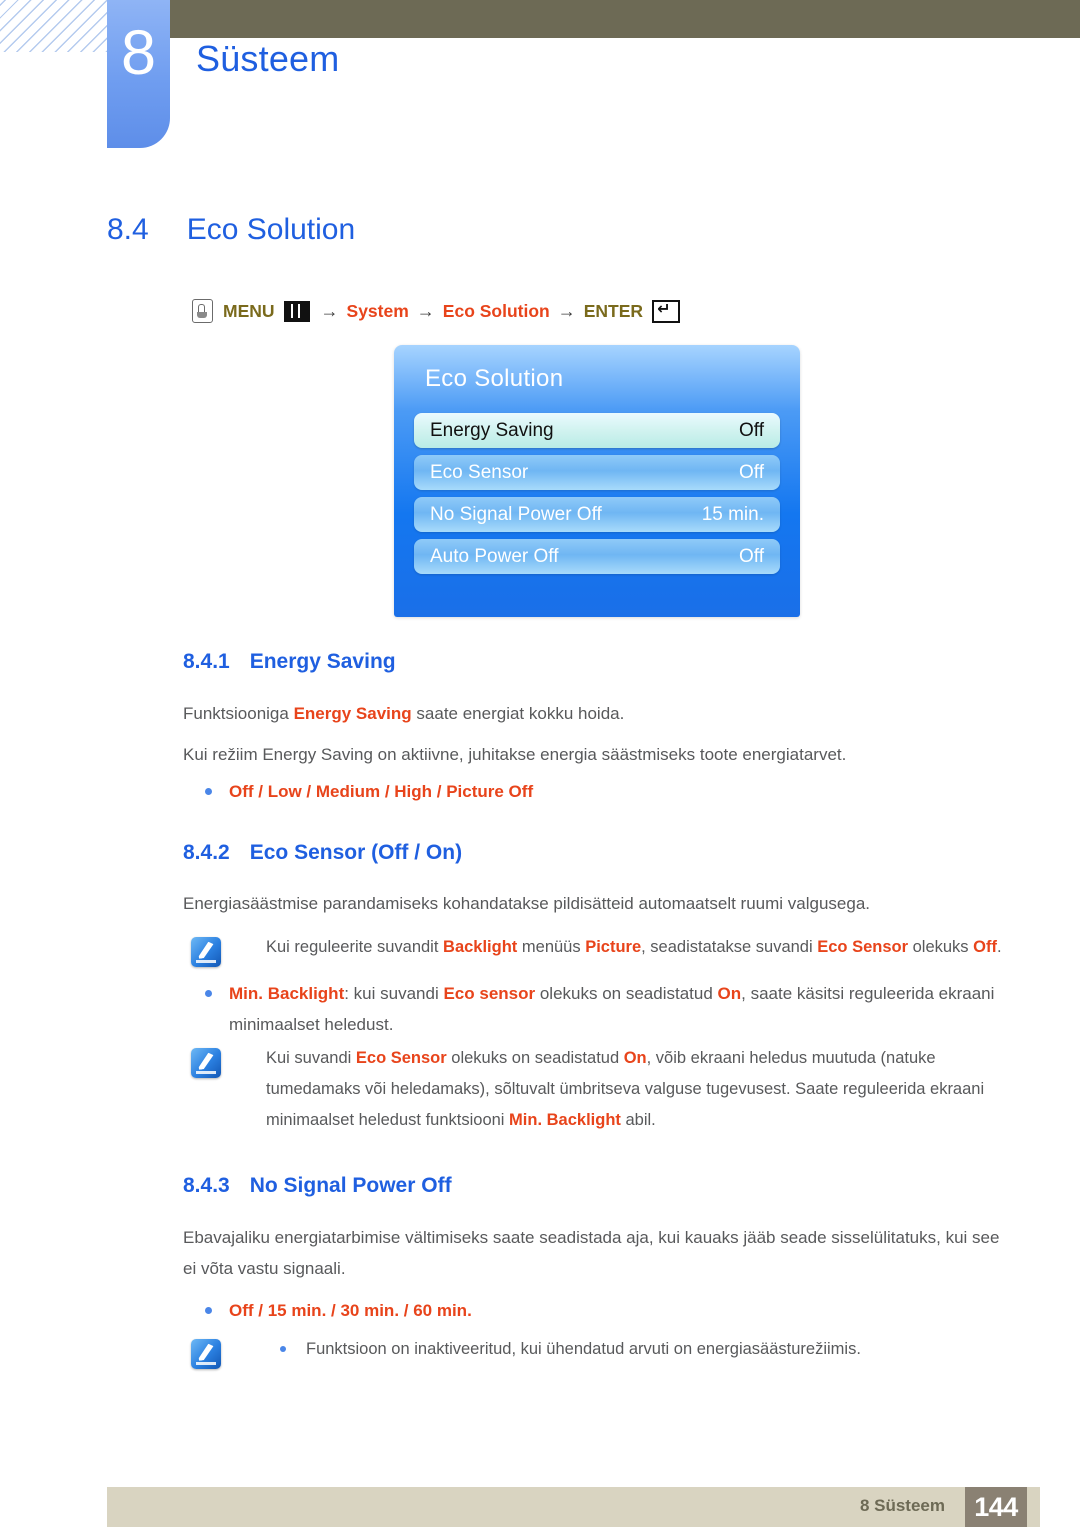 The height and width of the screenshot is (1527, 1080). Describe the element at coordinates (941, 947) in the screenshot. I see `text-run: olekuks` at that location.